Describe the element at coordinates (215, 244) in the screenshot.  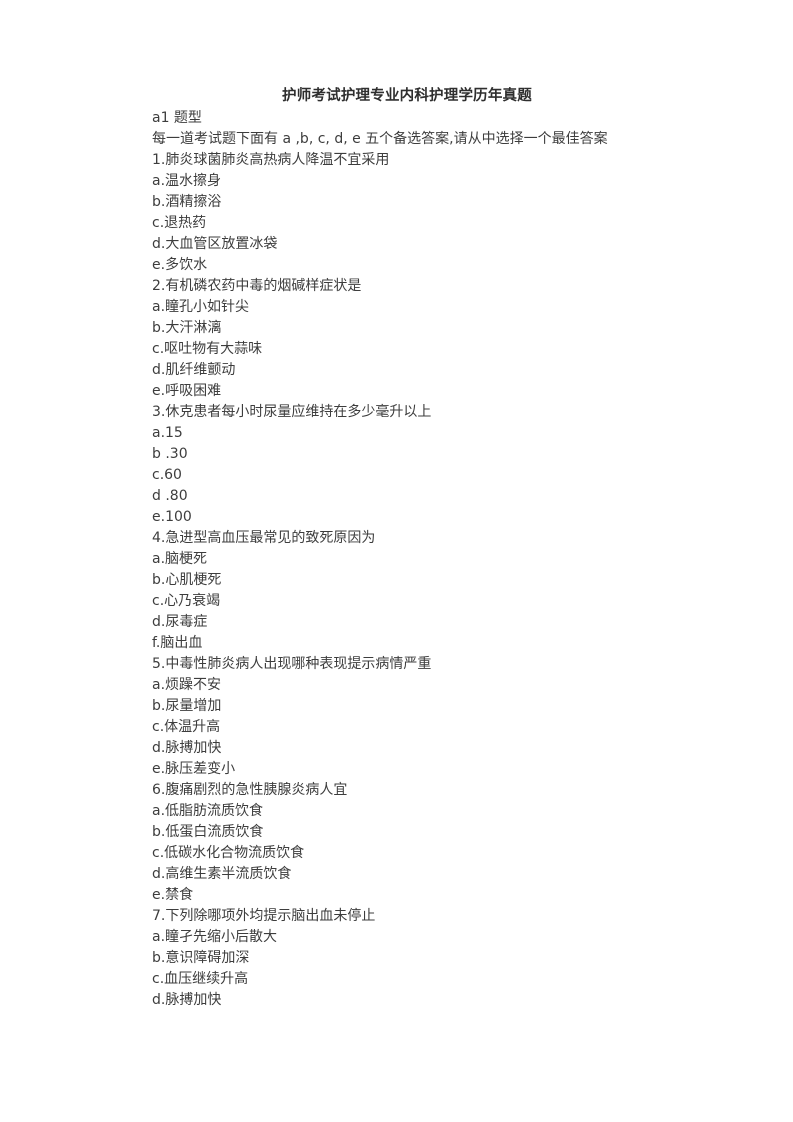
I see `option-line: d.大血管区放置冰袋` at that location.